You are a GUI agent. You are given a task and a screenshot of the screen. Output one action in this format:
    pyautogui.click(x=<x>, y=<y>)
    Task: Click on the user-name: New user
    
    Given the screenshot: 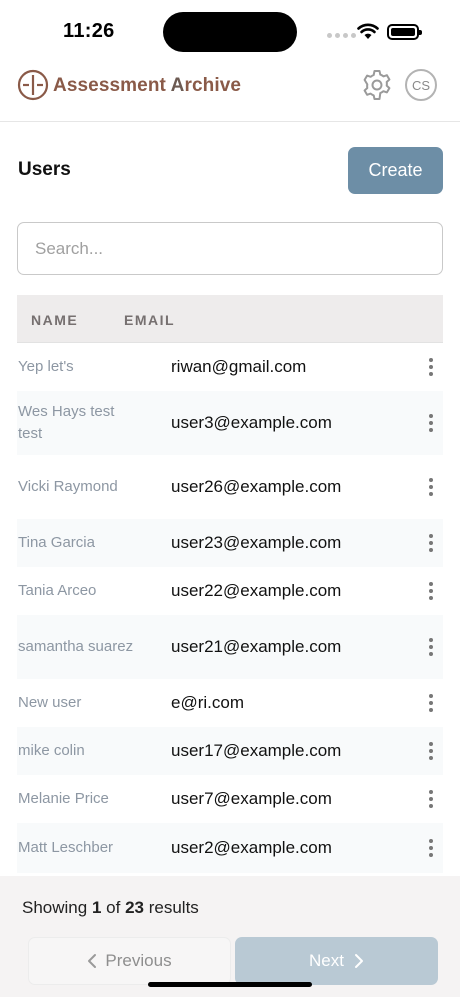 What is the action you would take?
    pyautogui.click(x=50, y=702)
    